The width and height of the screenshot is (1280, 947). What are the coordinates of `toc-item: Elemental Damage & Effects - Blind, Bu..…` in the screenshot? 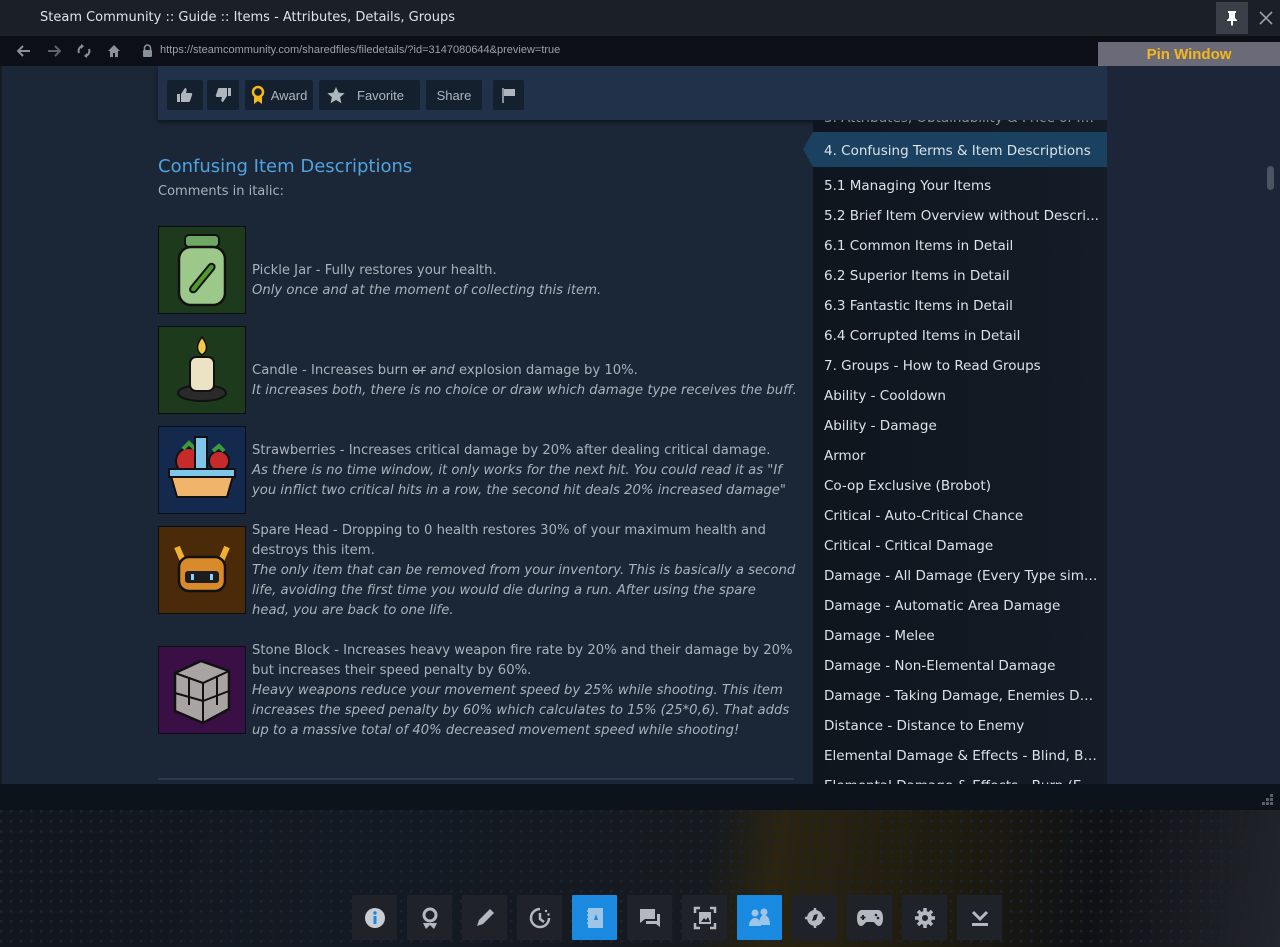 It's located at (961, 756).